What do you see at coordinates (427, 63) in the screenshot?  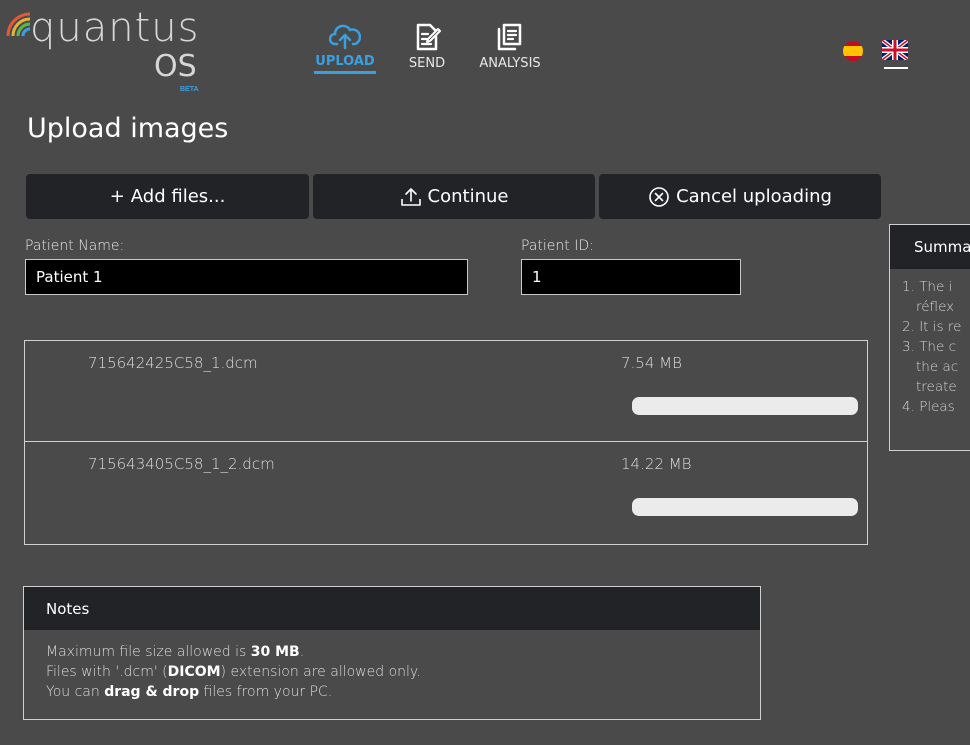 I see `nav-send-label: SEND` at bounding box center [427, 63].